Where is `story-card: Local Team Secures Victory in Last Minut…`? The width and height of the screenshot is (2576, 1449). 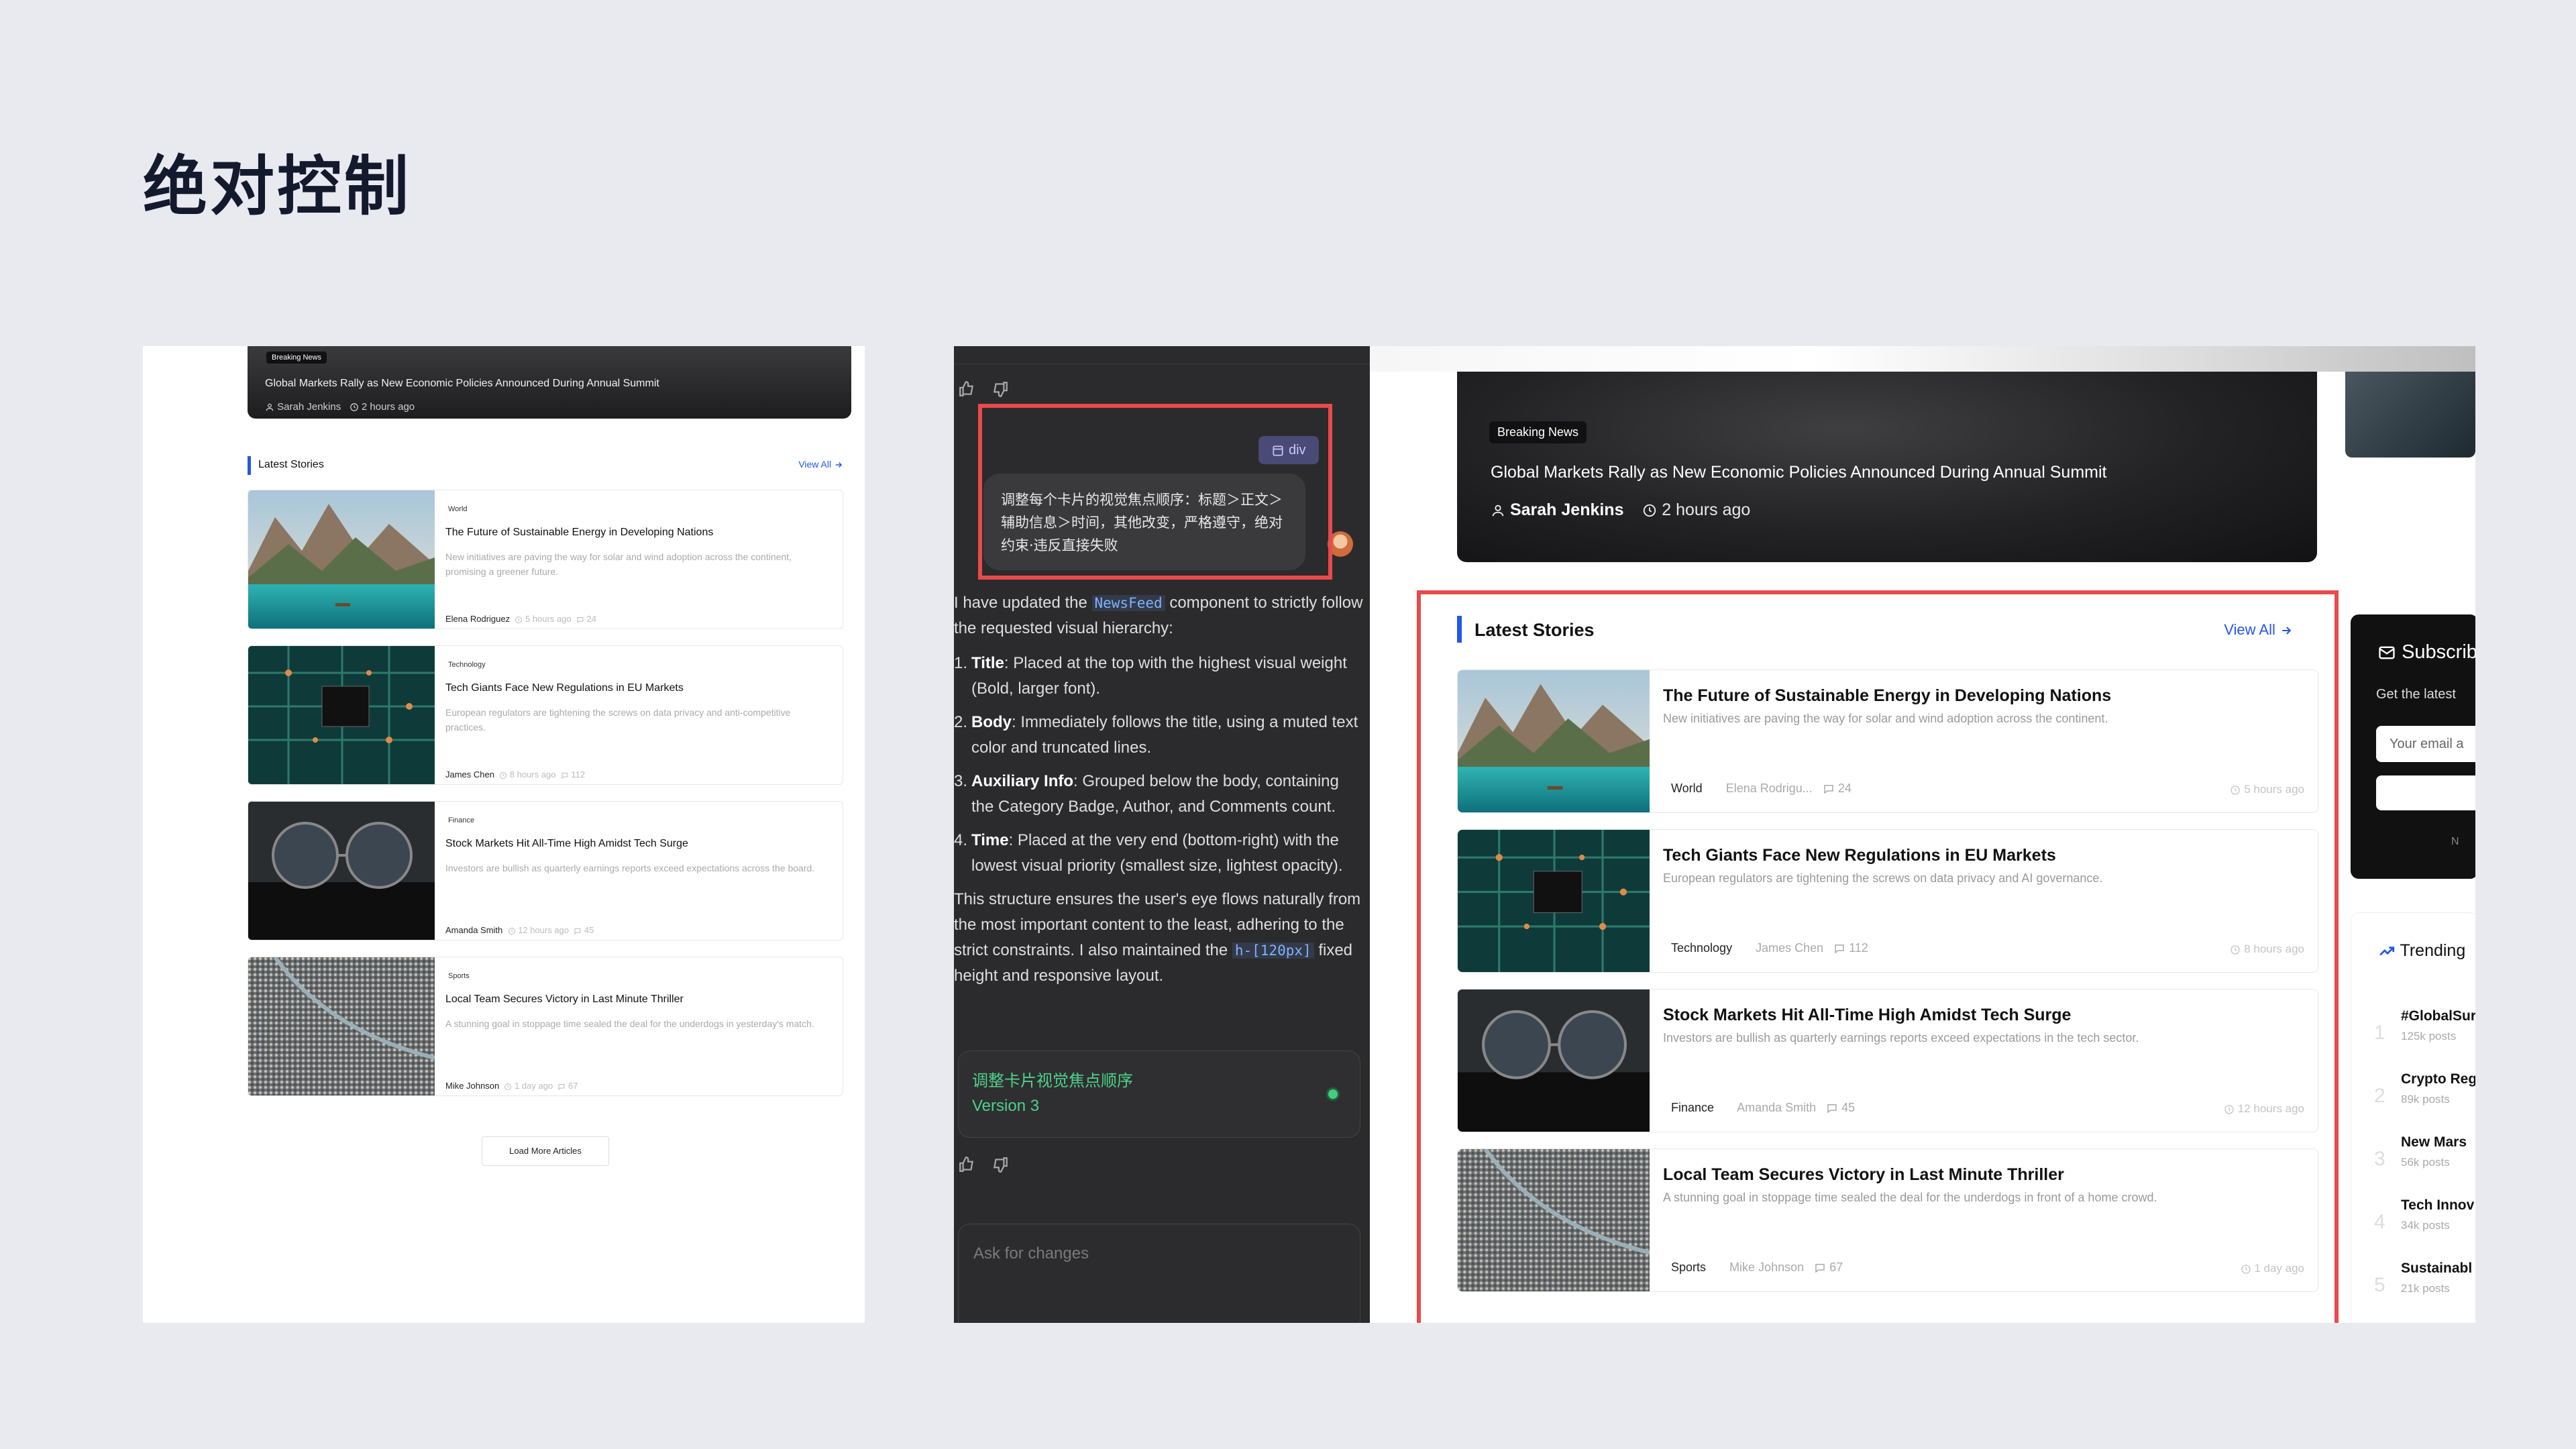 story-card: Local Team Secures Victory in Last Minut… is located at coordinates (1887, 1220).